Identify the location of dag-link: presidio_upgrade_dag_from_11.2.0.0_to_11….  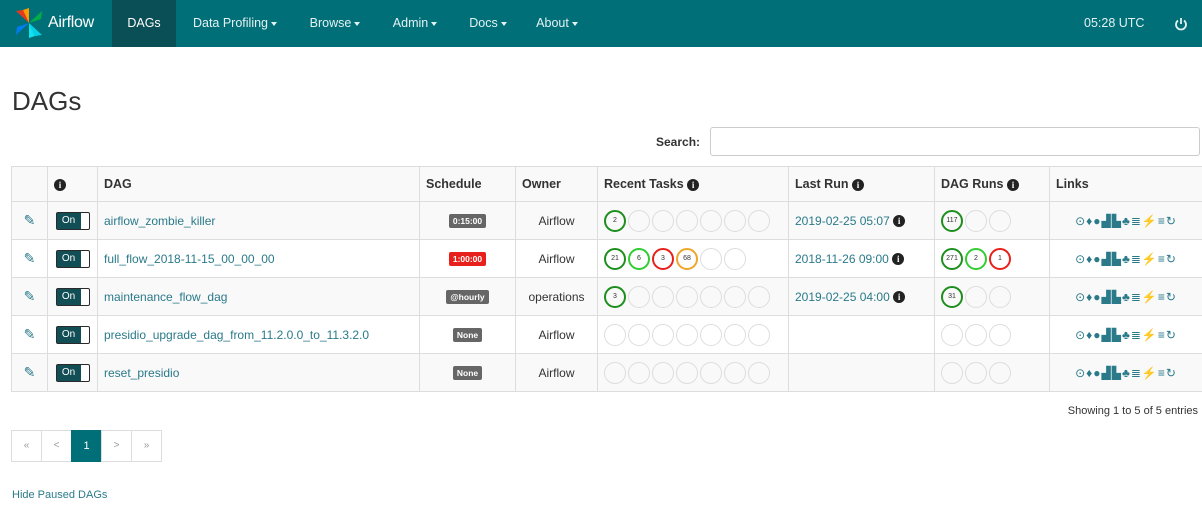
(236, 335).